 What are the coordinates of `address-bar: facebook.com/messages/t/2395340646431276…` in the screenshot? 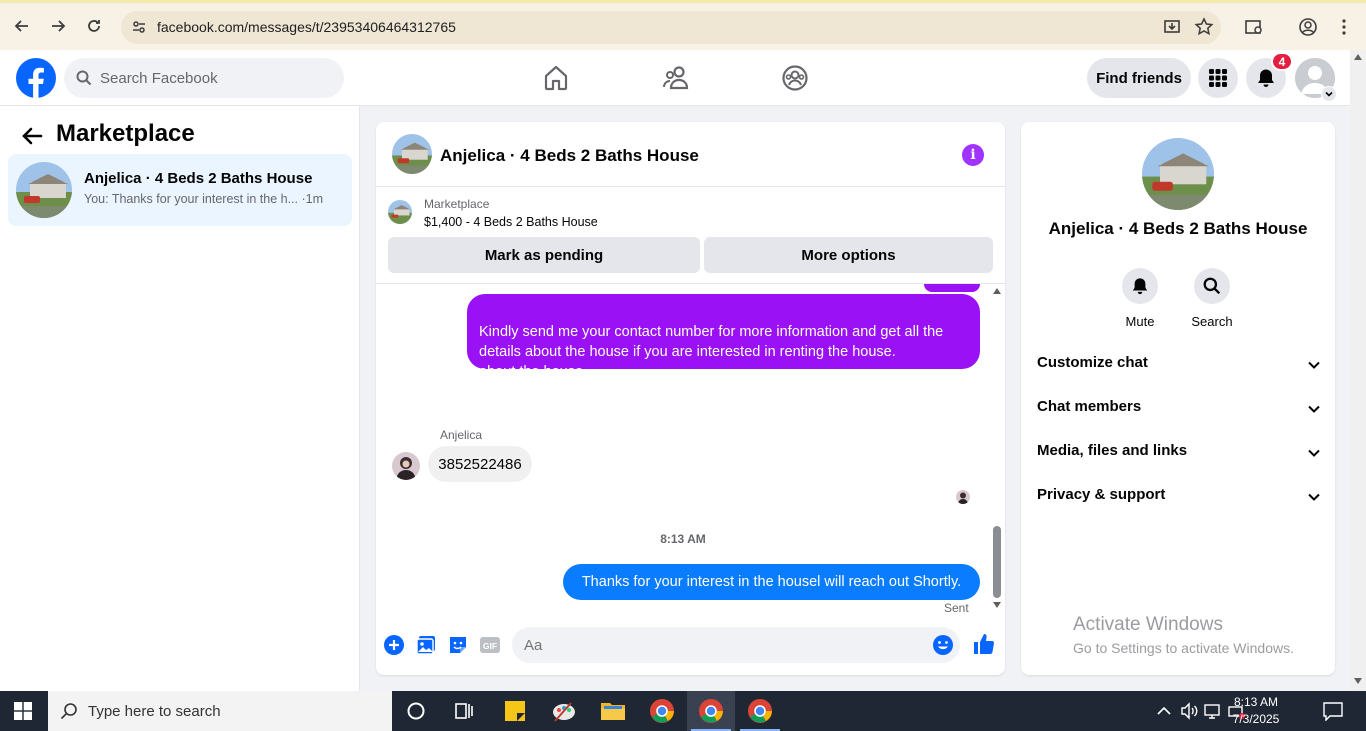 It's located at (671, 27).